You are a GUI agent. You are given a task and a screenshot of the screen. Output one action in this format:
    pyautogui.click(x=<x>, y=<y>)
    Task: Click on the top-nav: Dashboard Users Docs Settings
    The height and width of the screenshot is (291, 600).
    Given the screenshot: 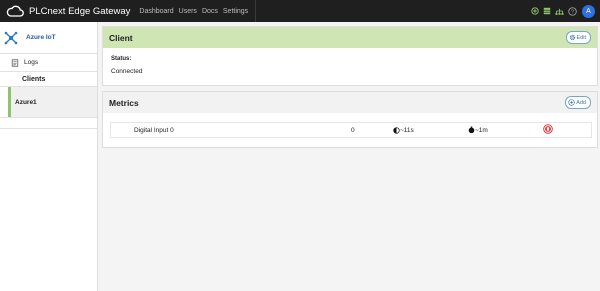 What is the action you would take?
    pyautogui.click(x=196, y=11)
    